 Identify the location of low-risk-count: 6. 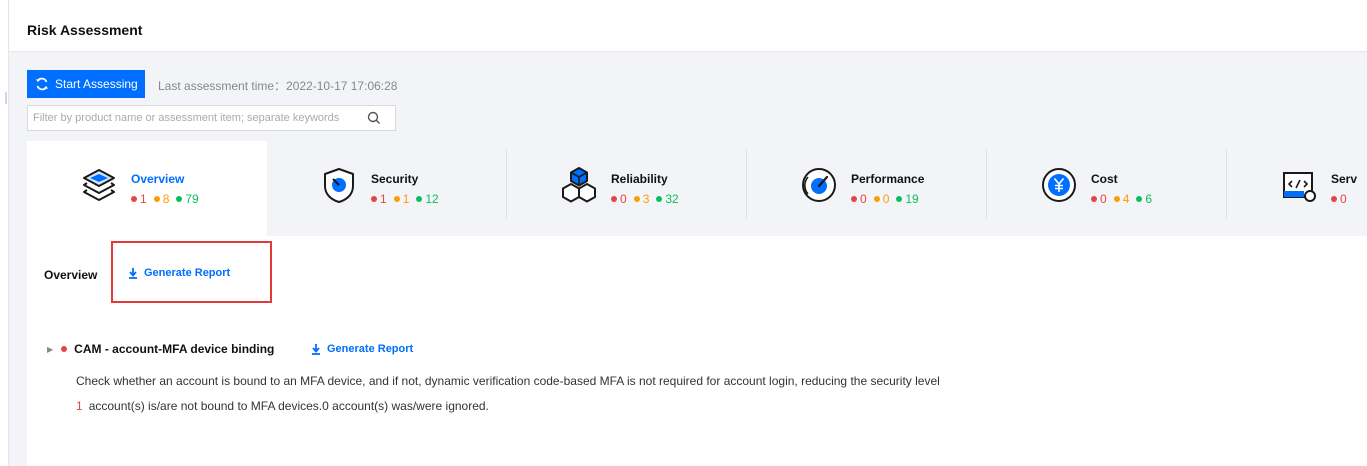
(1144, 199).